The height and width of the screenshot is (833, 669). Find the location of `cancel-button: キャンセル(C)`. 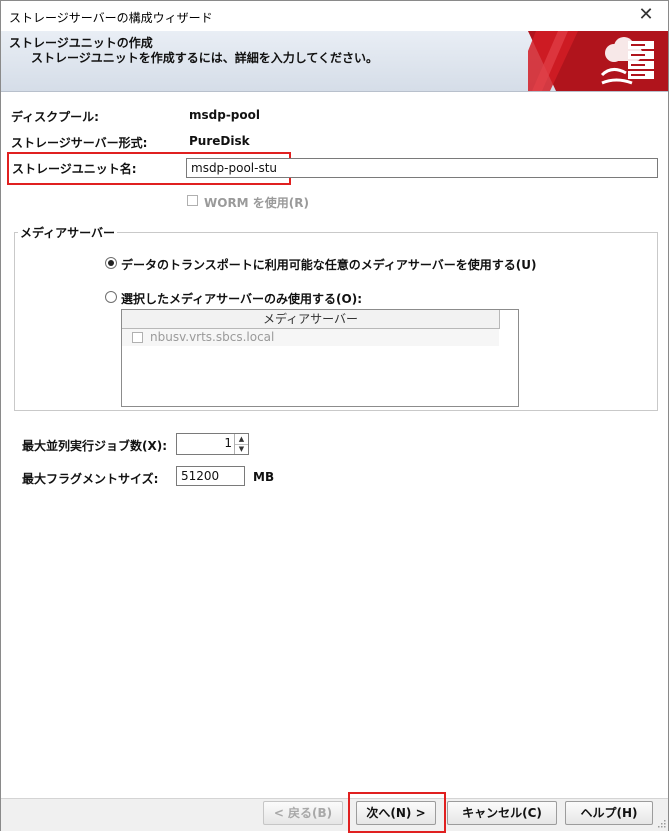

cancel-button: キャンセル(C) is located at coordinates (502, 813).